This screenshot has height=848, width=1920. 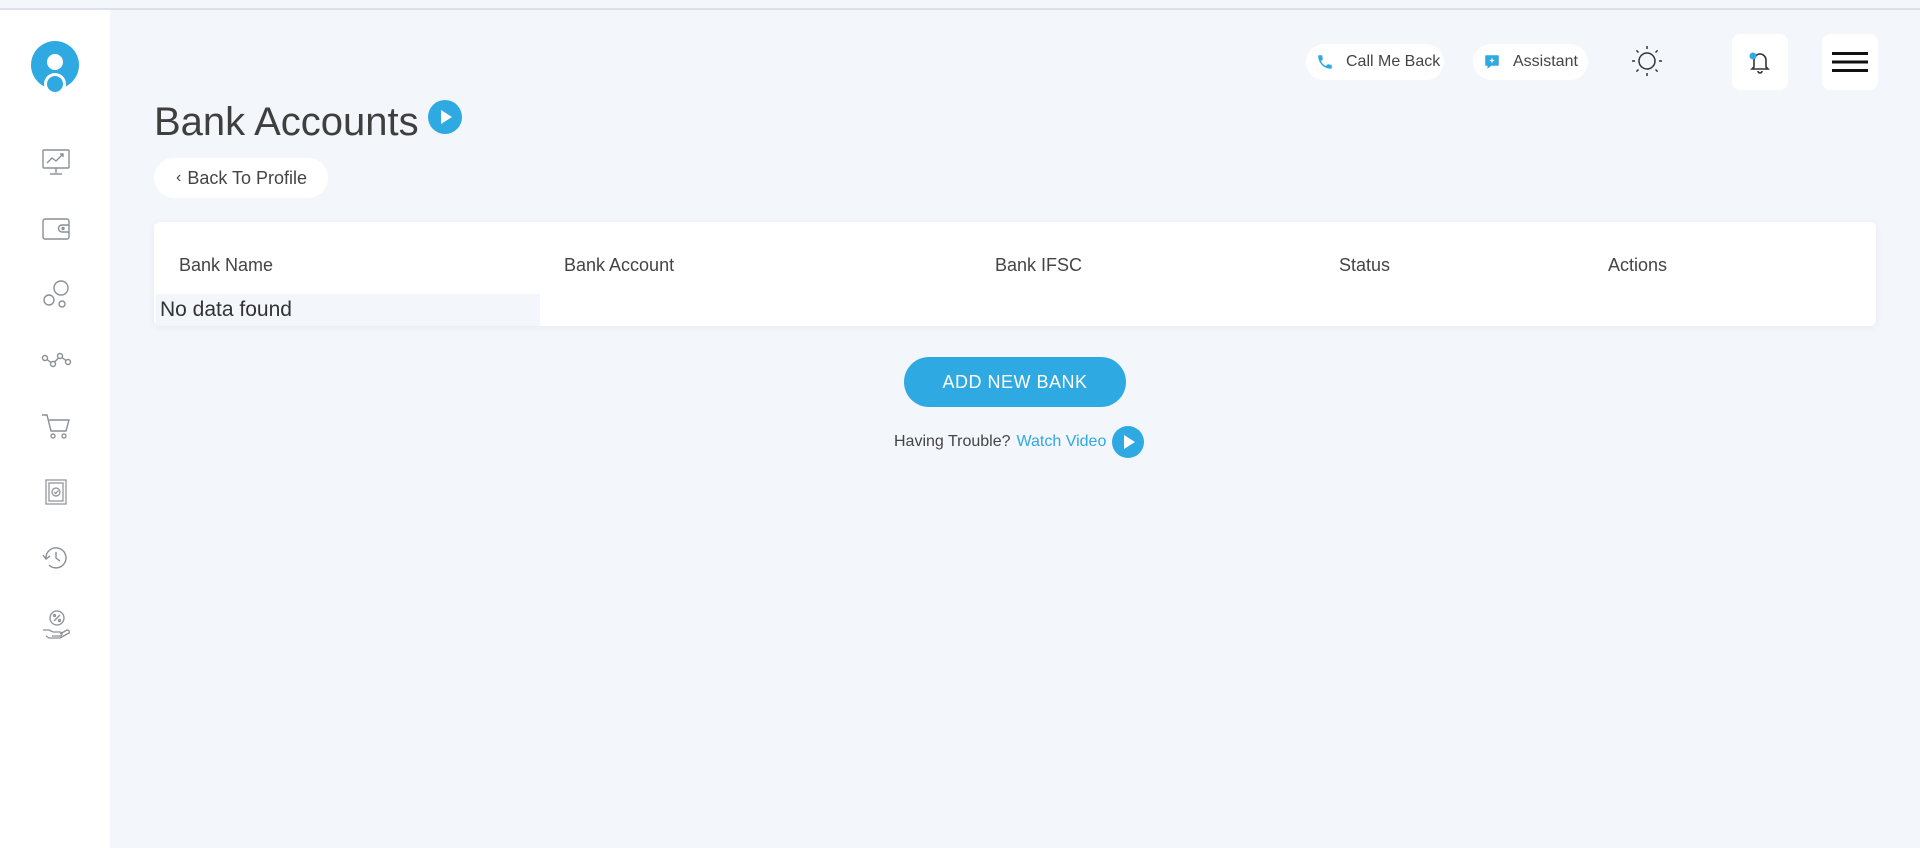 What do you see at coordinates (1128, 442) in the screenshot?
I see `watch-video-play-icon` at bounding box center [1128, 442].